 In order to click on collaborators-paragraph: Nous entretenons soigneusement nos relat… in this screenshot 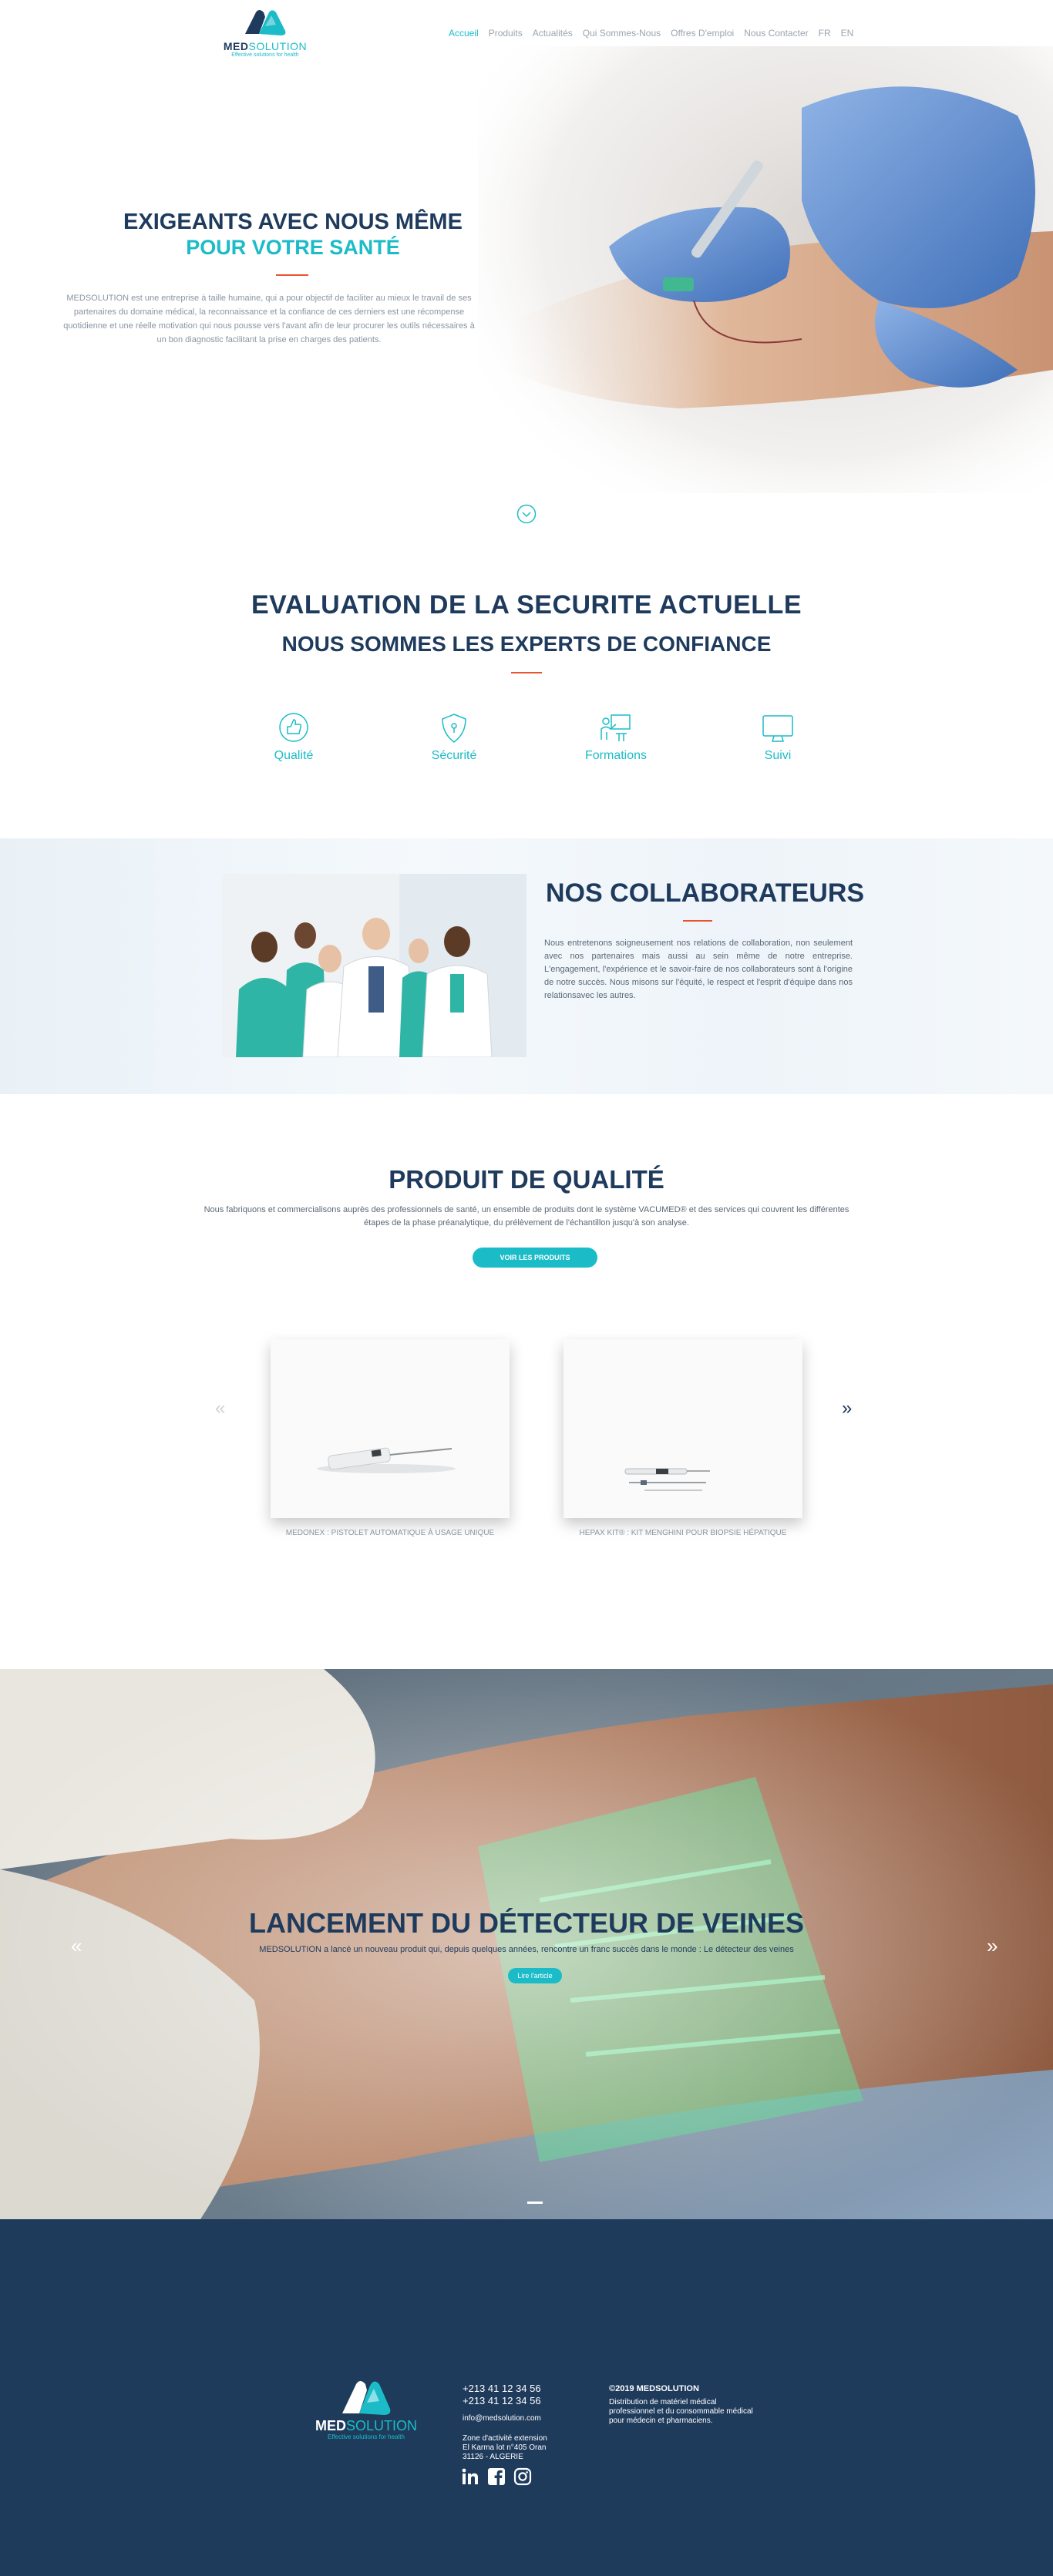, I will do `click(699, 969)`.